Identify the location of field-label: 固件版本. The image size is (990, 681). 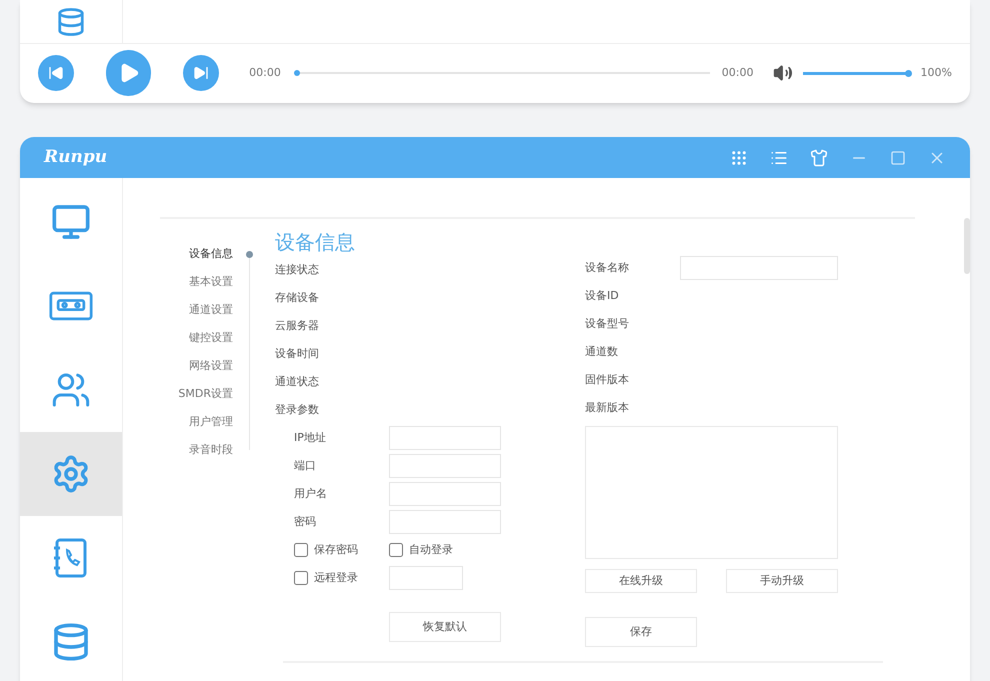
(607, 380).